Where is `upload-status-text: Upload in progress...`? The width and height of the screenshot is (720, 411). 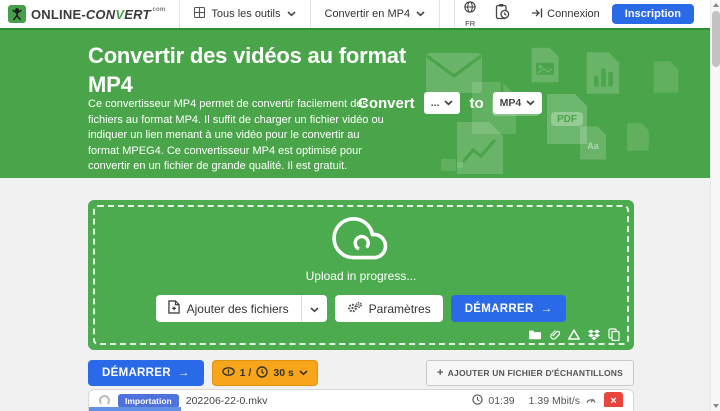
upload-status-text: Upload in progress... is located at coordinates (361, 276).